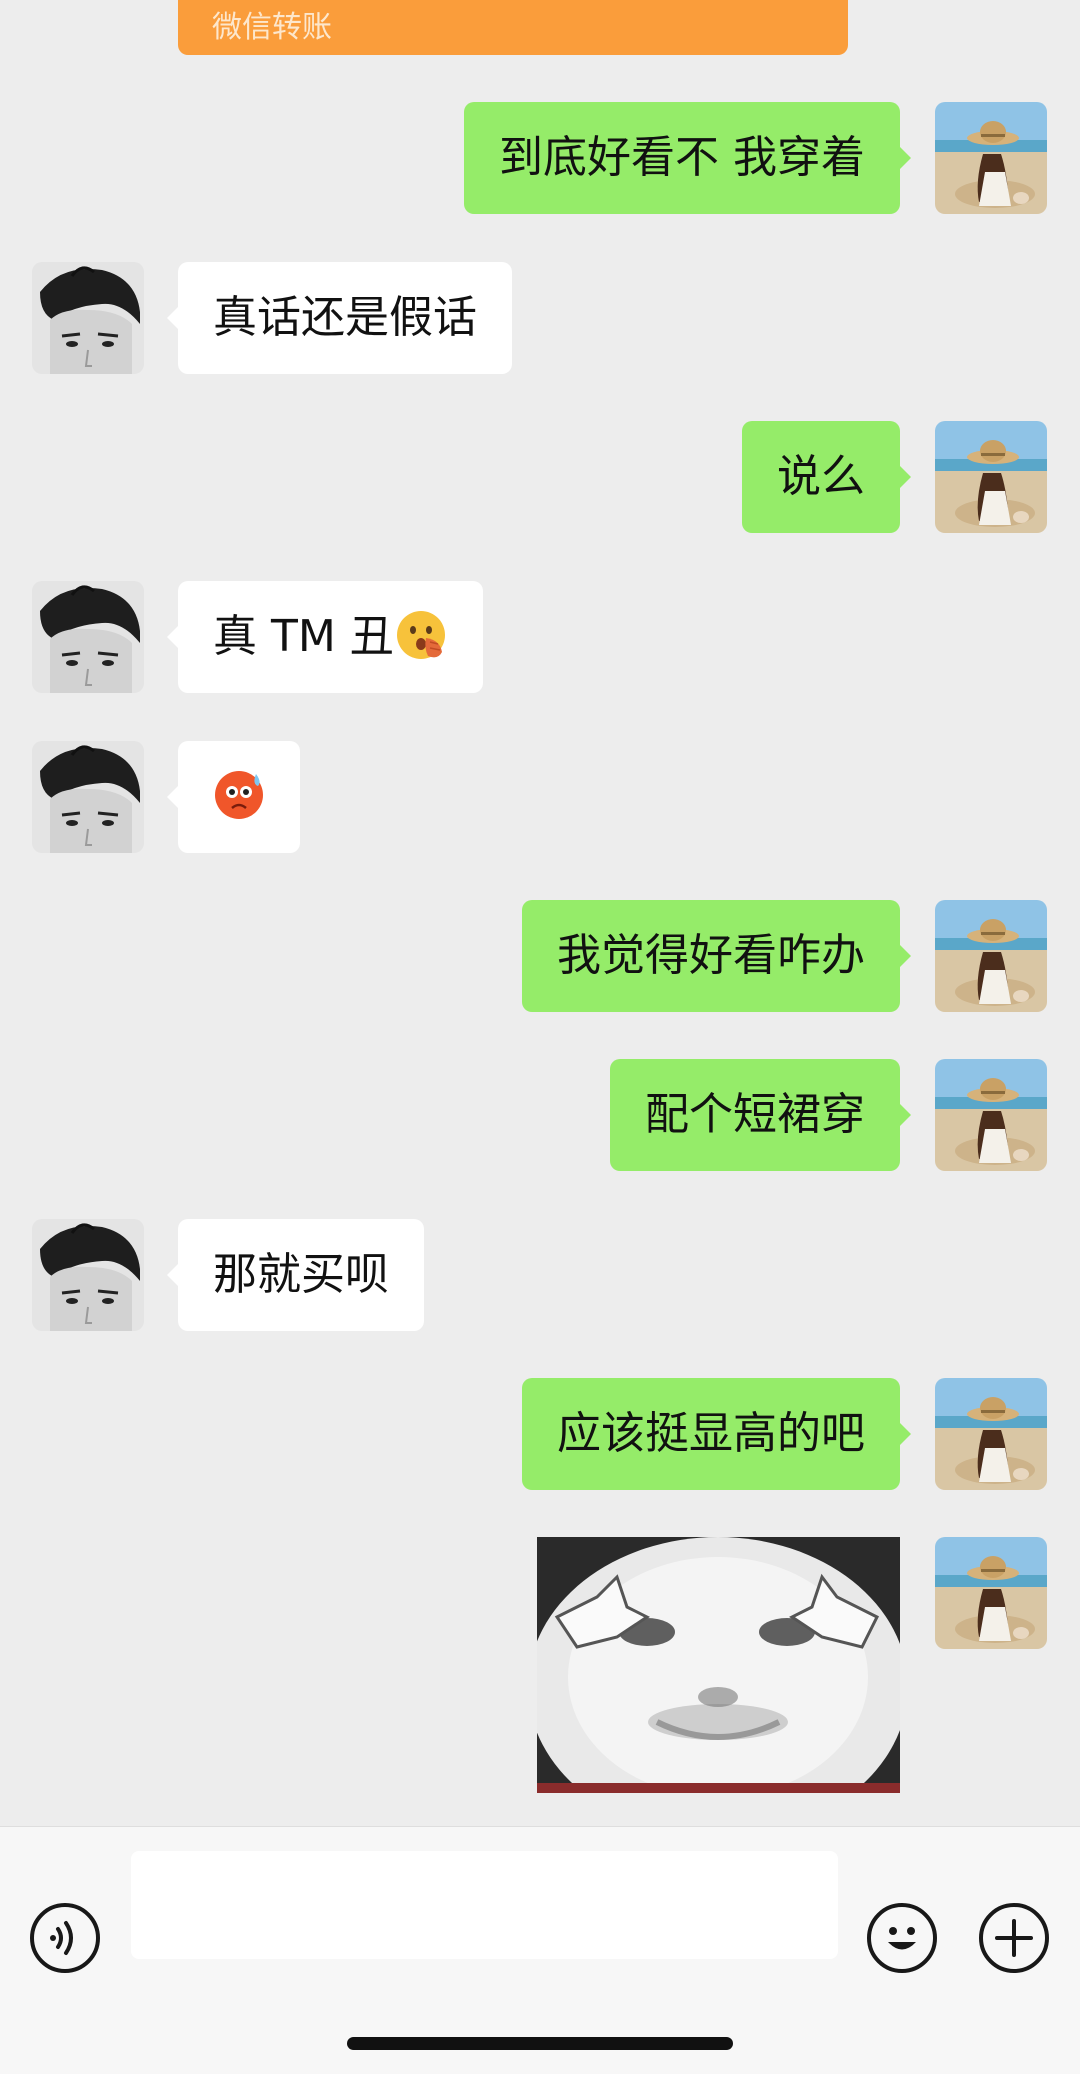 This screenshot has width=1080, height=2074. I want to click on voice-icon, so click(61, 1938).